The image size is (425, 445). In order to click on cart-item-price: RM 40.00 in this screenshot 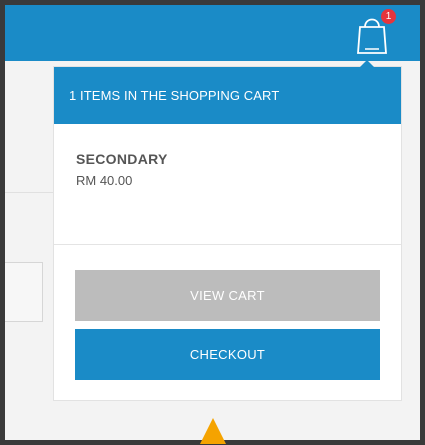, I will do `click(104, 180)`.